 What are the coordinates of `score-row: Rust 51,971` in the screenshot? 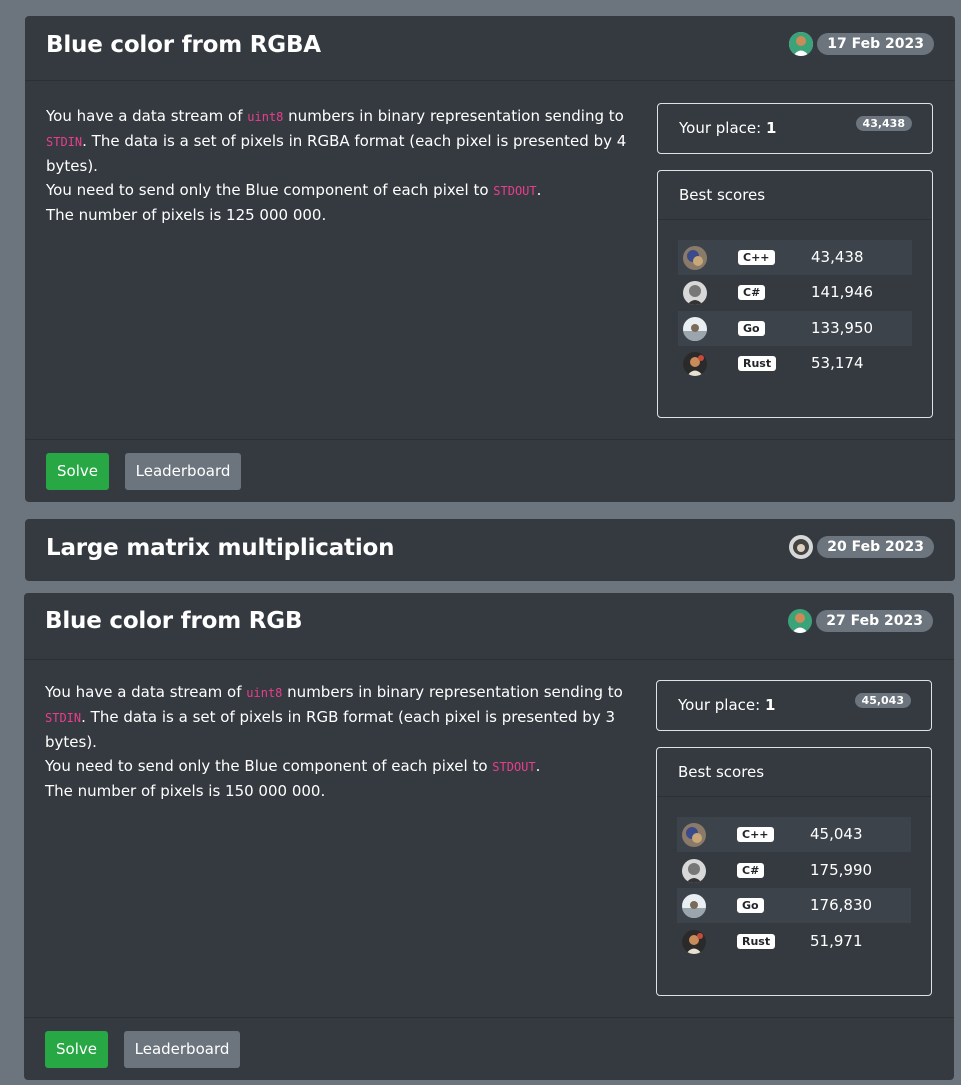 It's located at (794, 941).